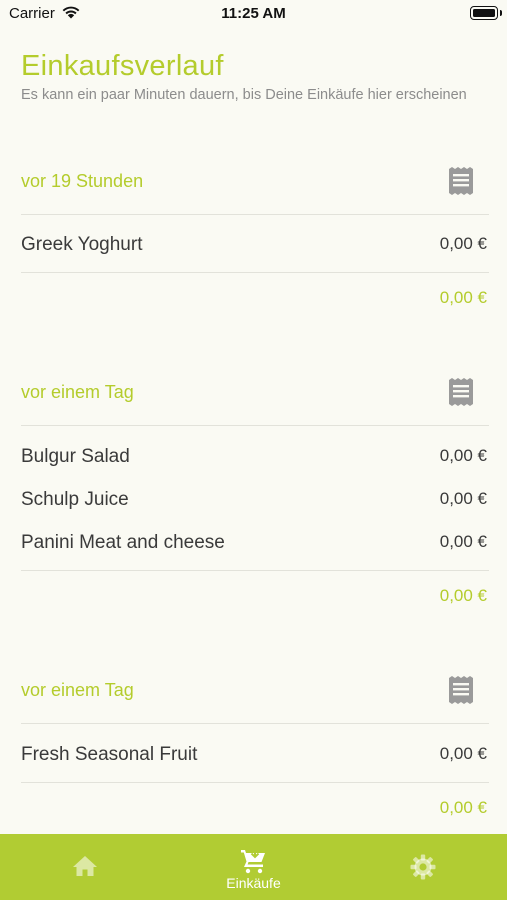 Image resolution: width=507 pixels, height=900 pixels. Describe the element at coordinates (486, 13) in the screenshot. I see `battery-icon` at that location.